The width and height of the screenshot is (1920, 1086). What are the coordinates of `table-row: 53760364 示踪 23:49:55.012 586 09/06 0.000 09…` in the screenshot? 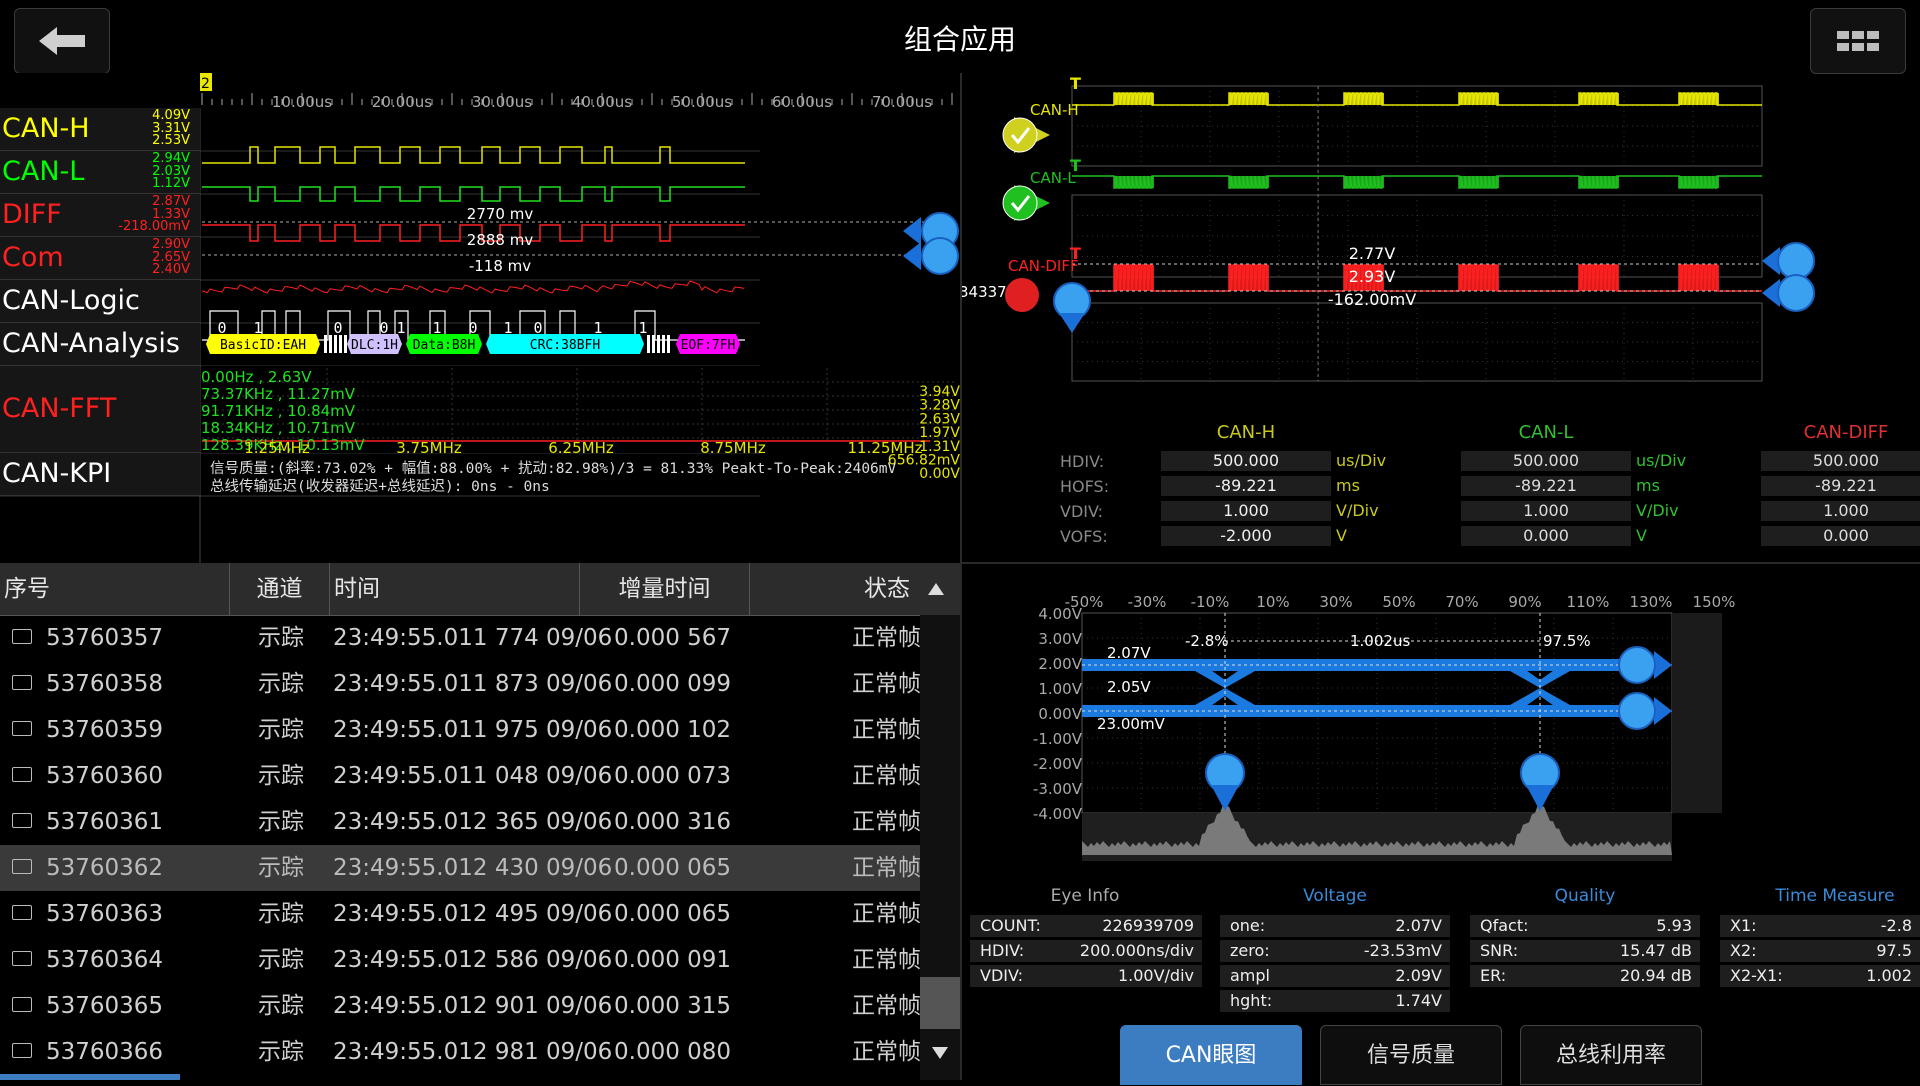 It's located at (460, 960).